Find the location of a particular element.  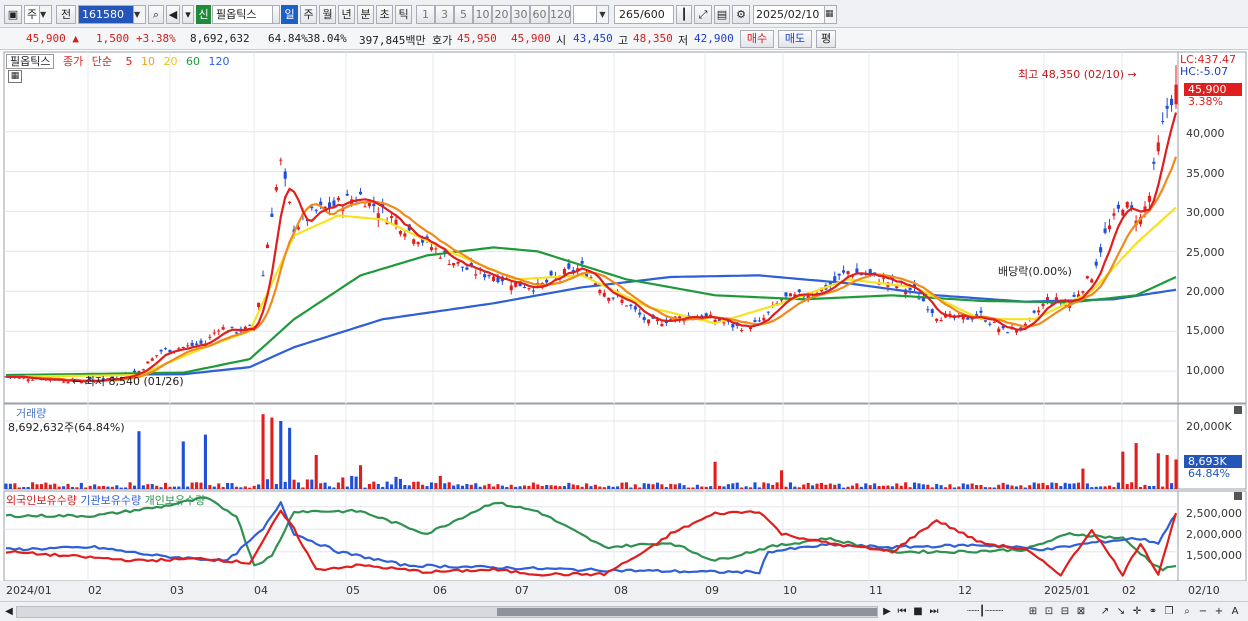

scroll-left-icon: ◀ is located at coordinates (9, 611).